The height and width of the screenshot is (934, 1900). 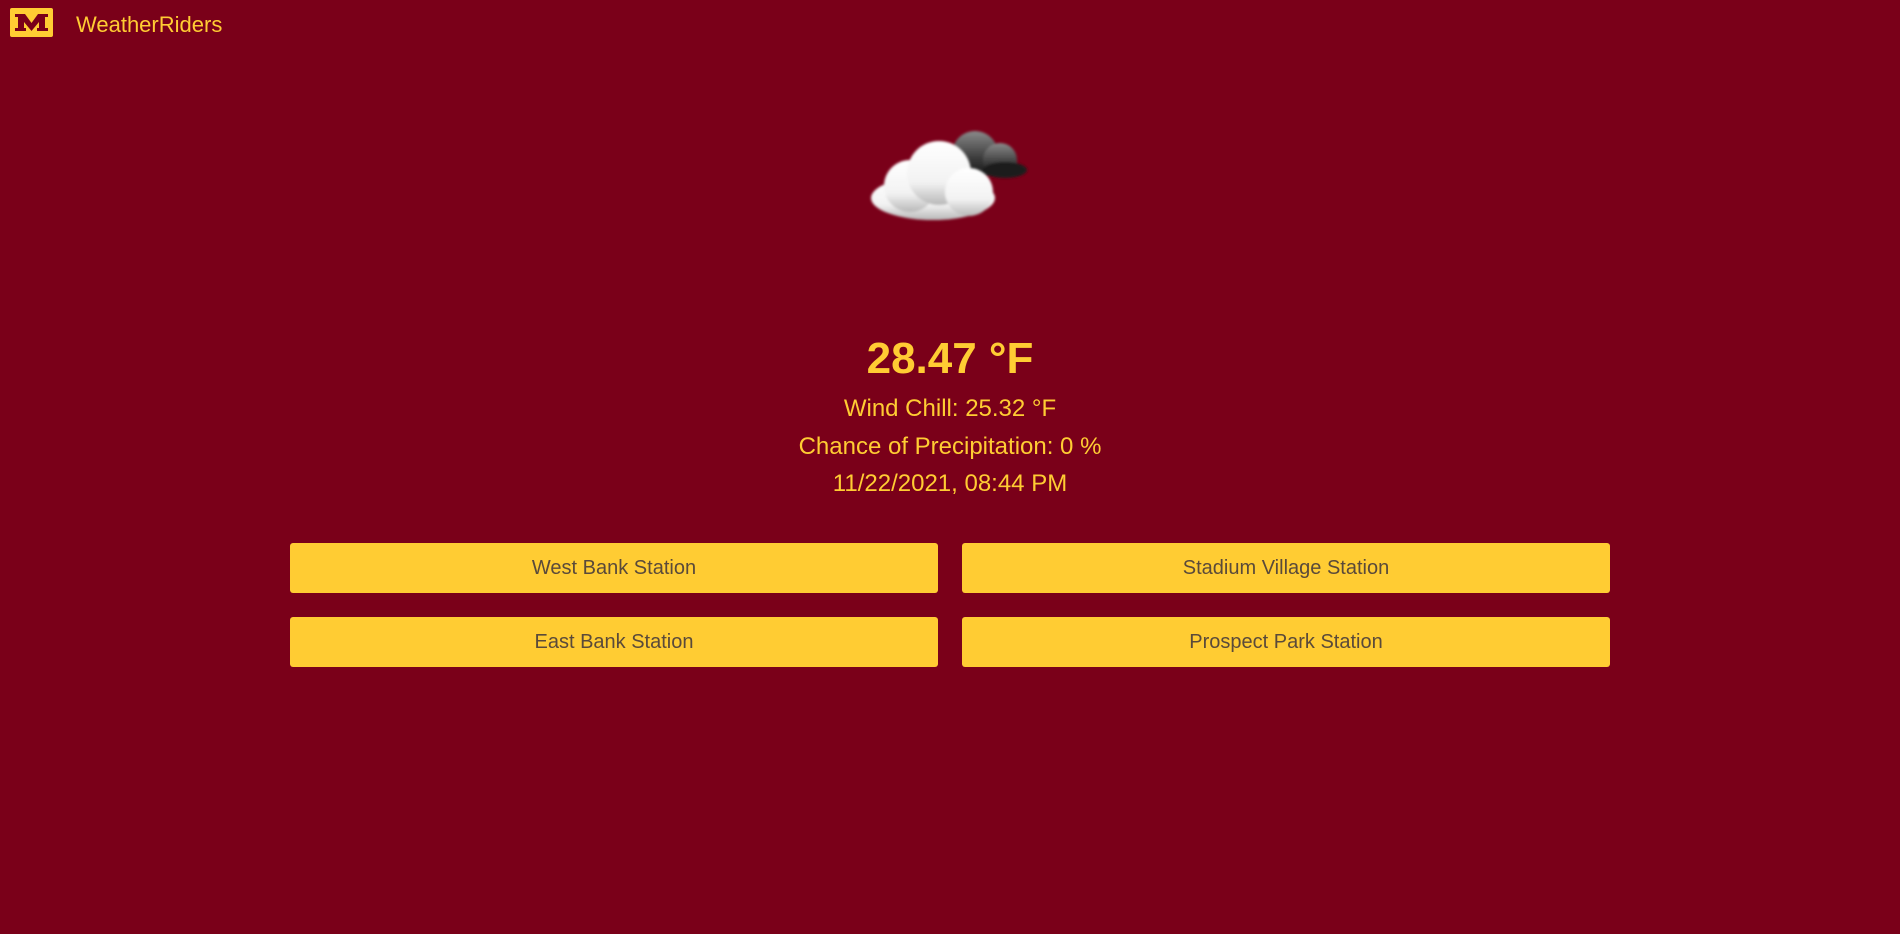 What do you see at coordinates (950, 25) in the screenshot?
I see `top-bar: WeatherRiders` at bounding box center [950, 25].